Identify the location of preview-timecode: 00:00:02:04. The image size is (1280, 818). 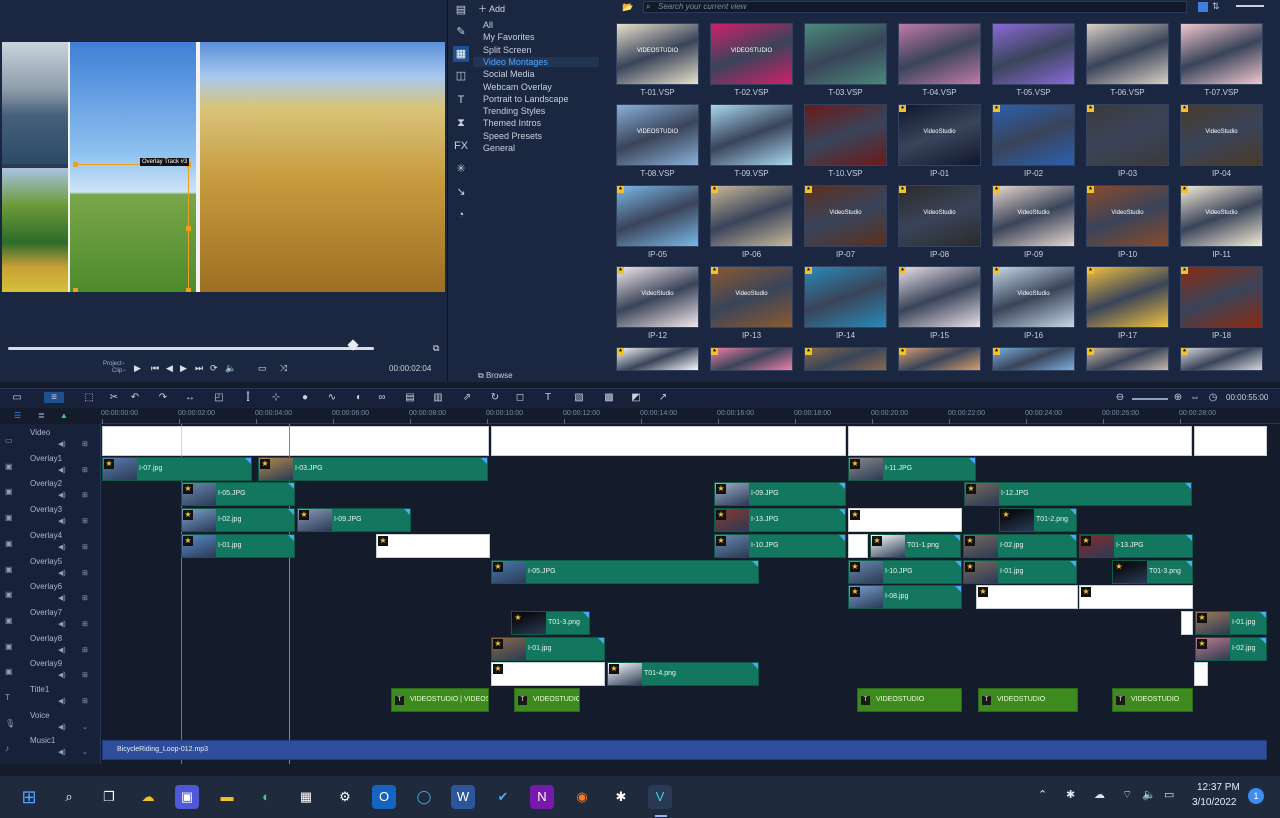
(410, 368).